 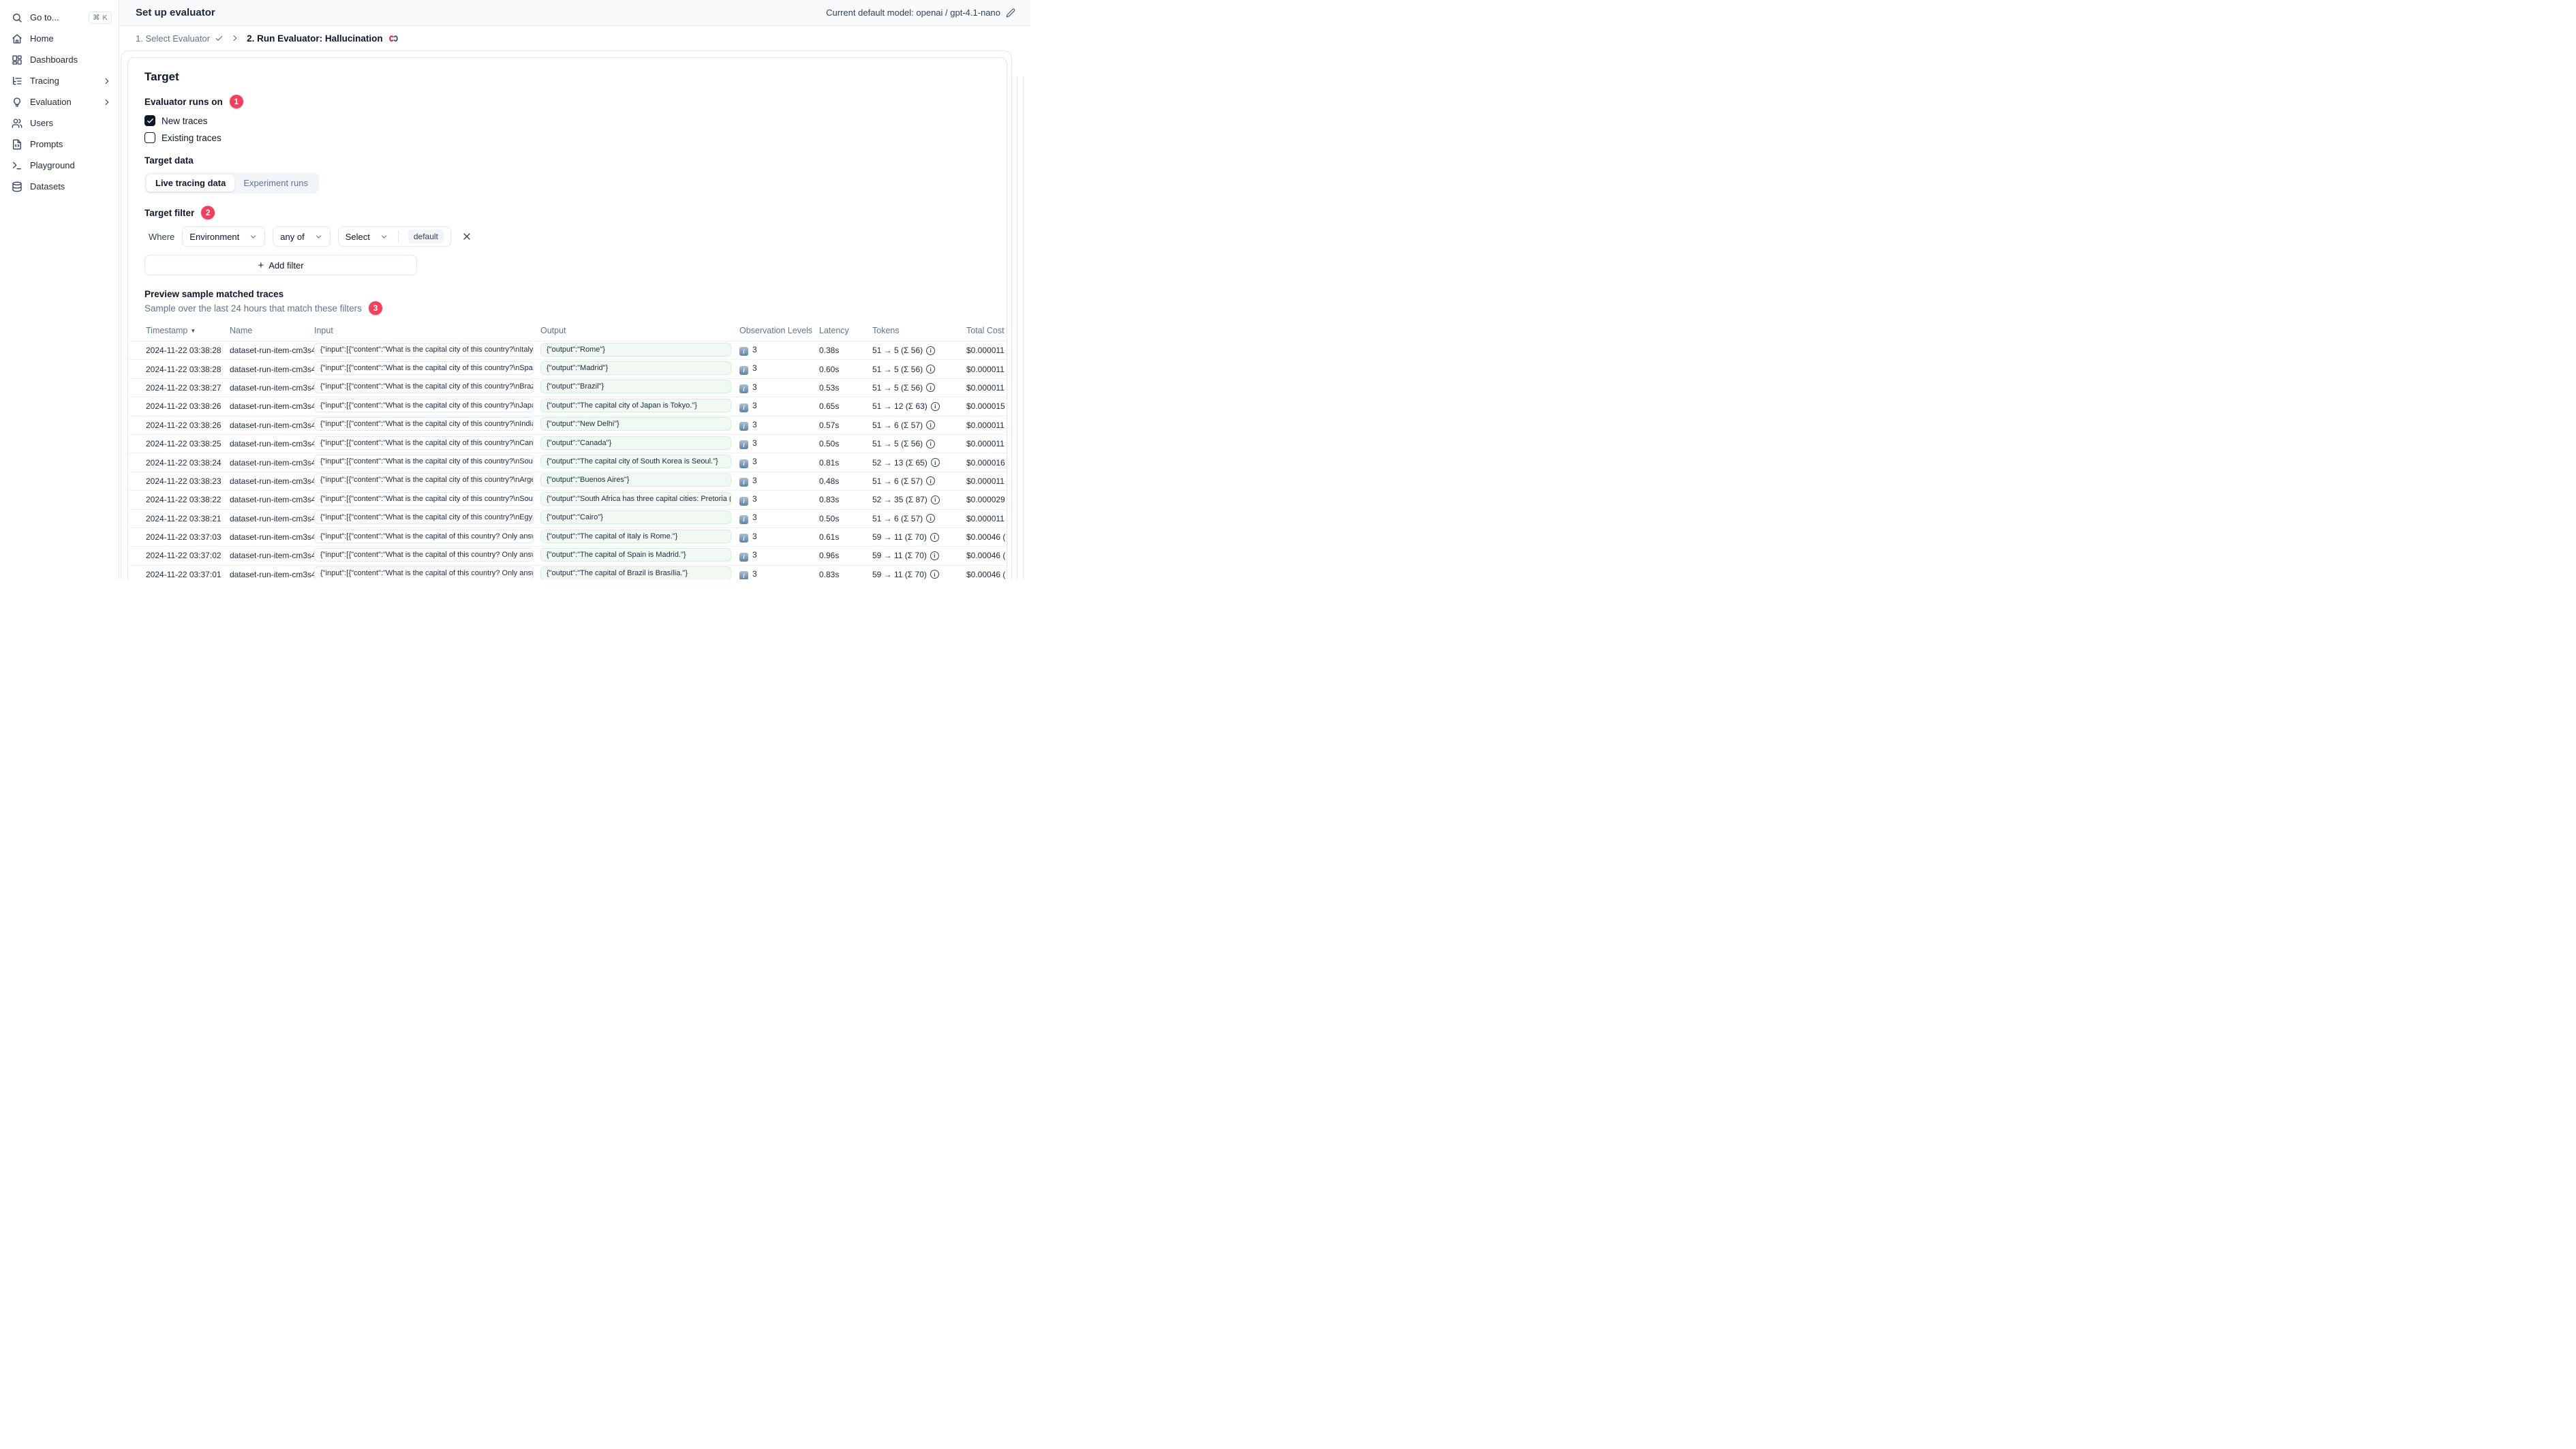 I want to click on col-name: Name, so click(x=272, y=330).